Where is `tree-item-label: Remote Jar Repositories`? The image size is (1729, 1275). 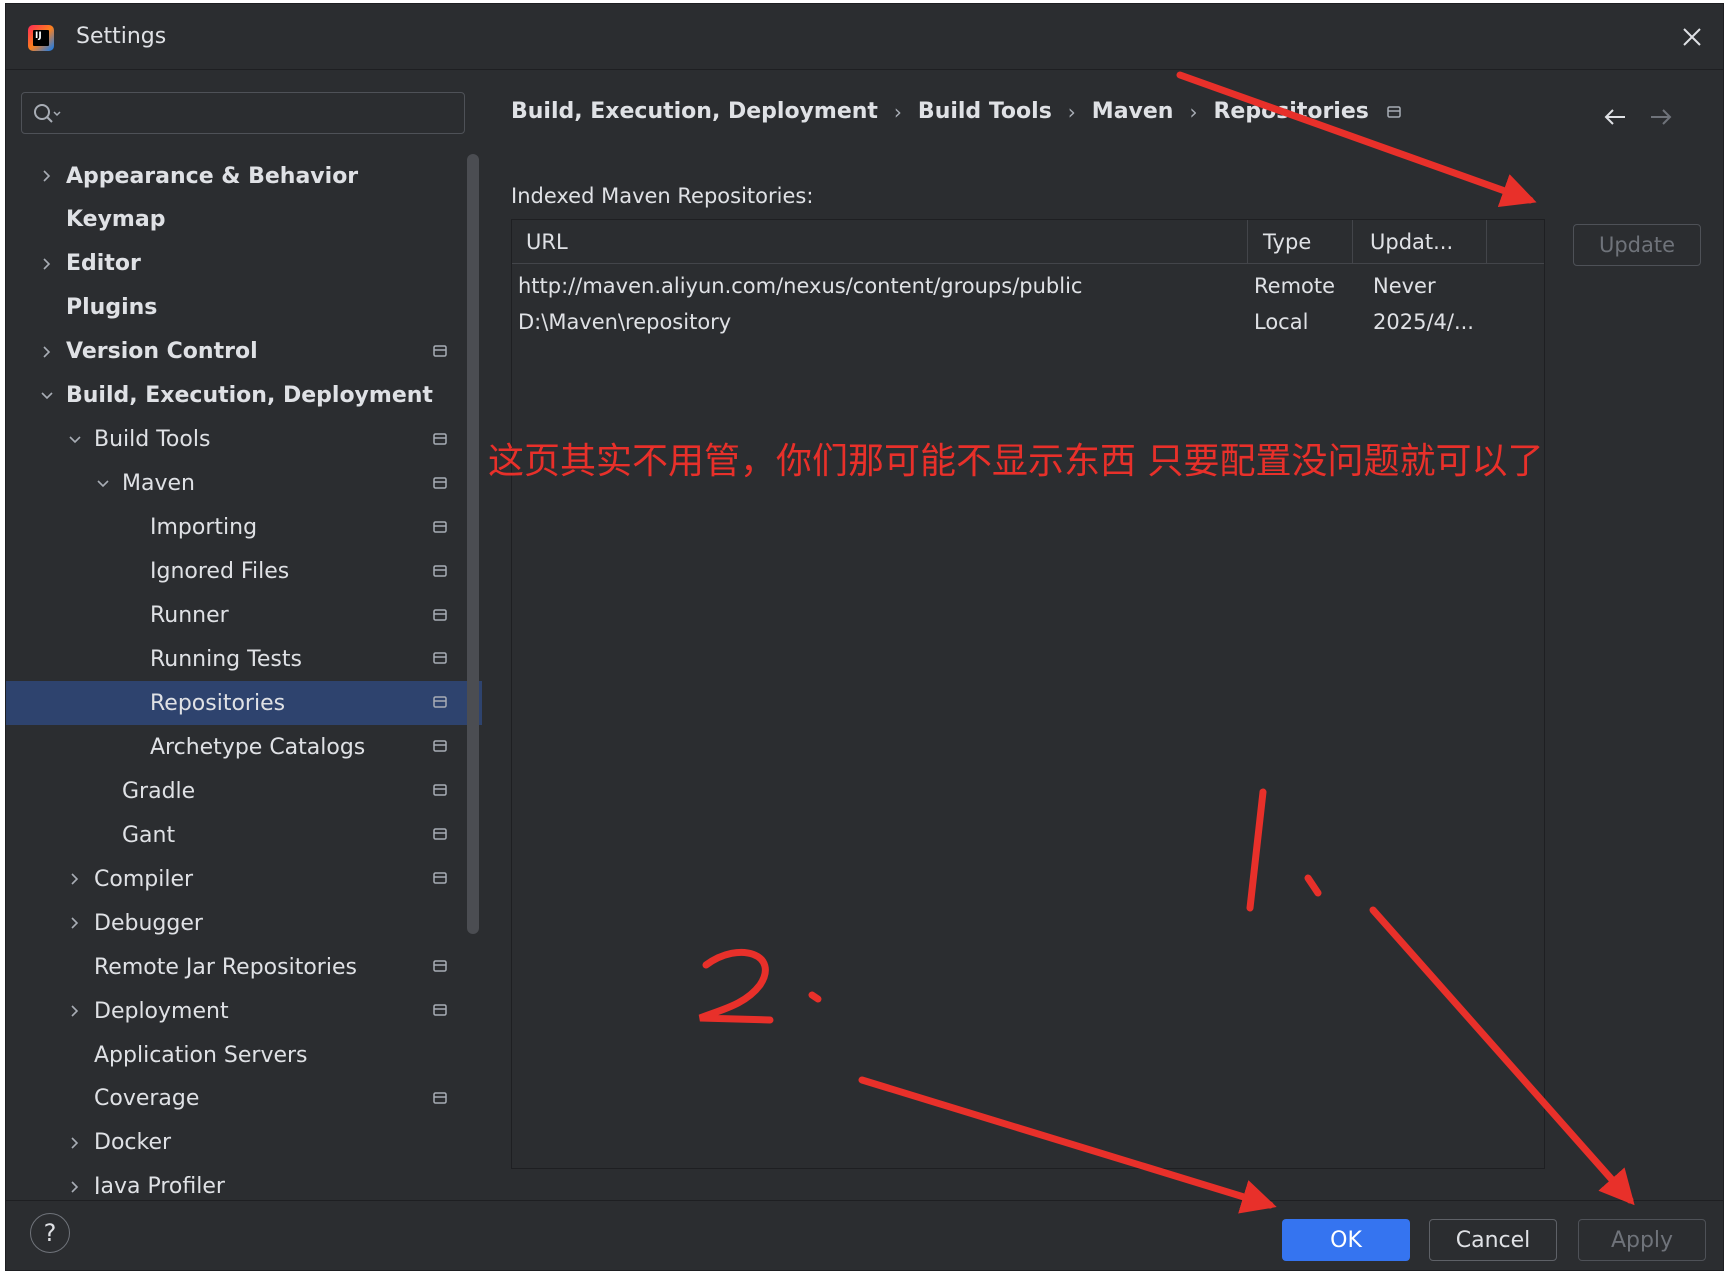 tree-item-label: Remote Jar Repositories is located at coordinates (225, 967).